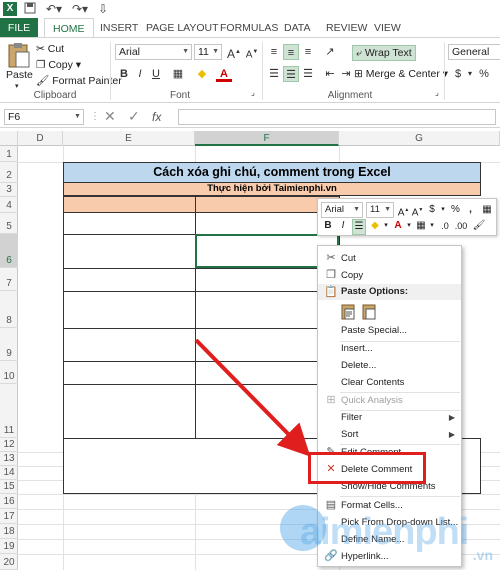 This screenshot has height=570, width=500. Describe the element at coordinates (19, 75) in the screenshot. I see `paste-button: Paste` at that location.